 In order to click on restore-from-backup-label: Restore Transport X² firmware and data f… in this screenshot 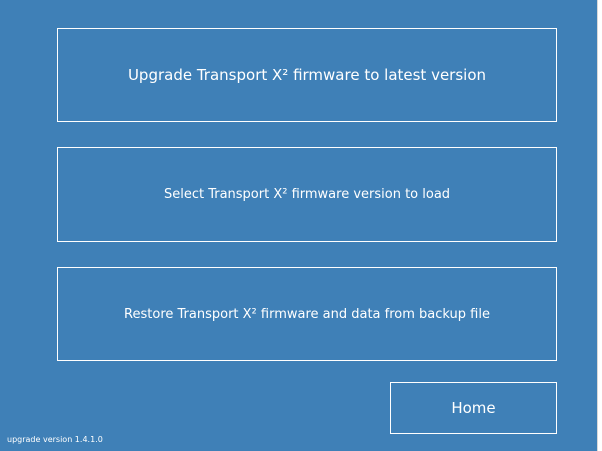, I will do `click(307, 314)`.